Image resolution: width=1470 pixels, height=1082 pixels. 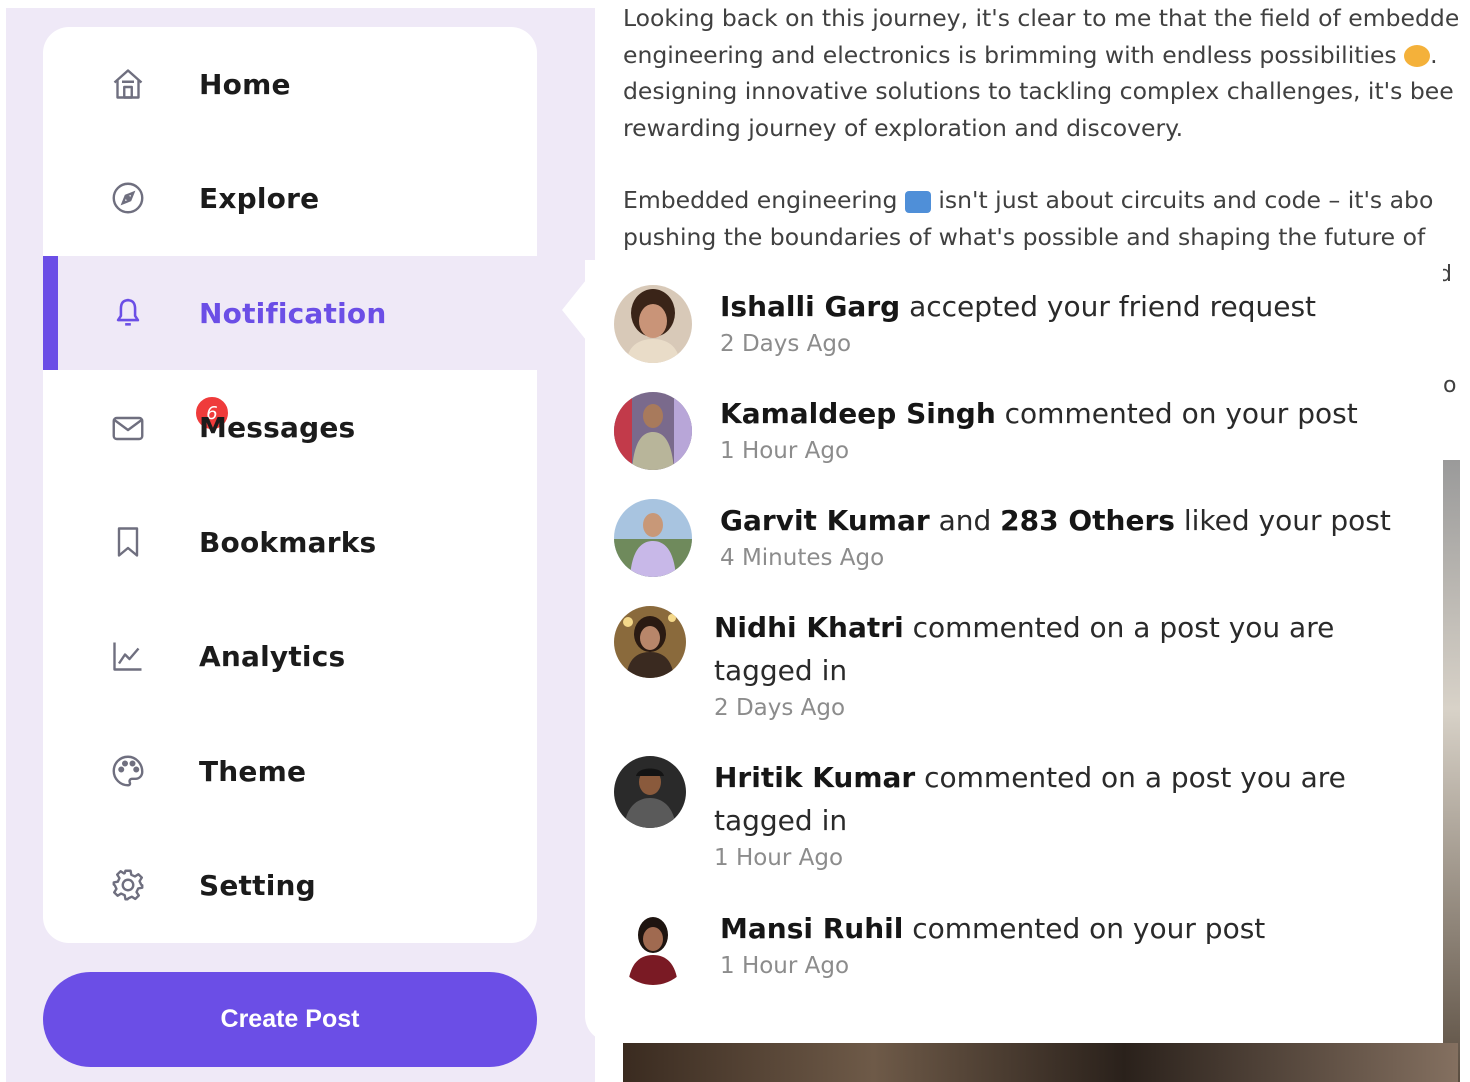 I want to click on notification-user-name: Garvit Kumar, so click(x=825, y=520).